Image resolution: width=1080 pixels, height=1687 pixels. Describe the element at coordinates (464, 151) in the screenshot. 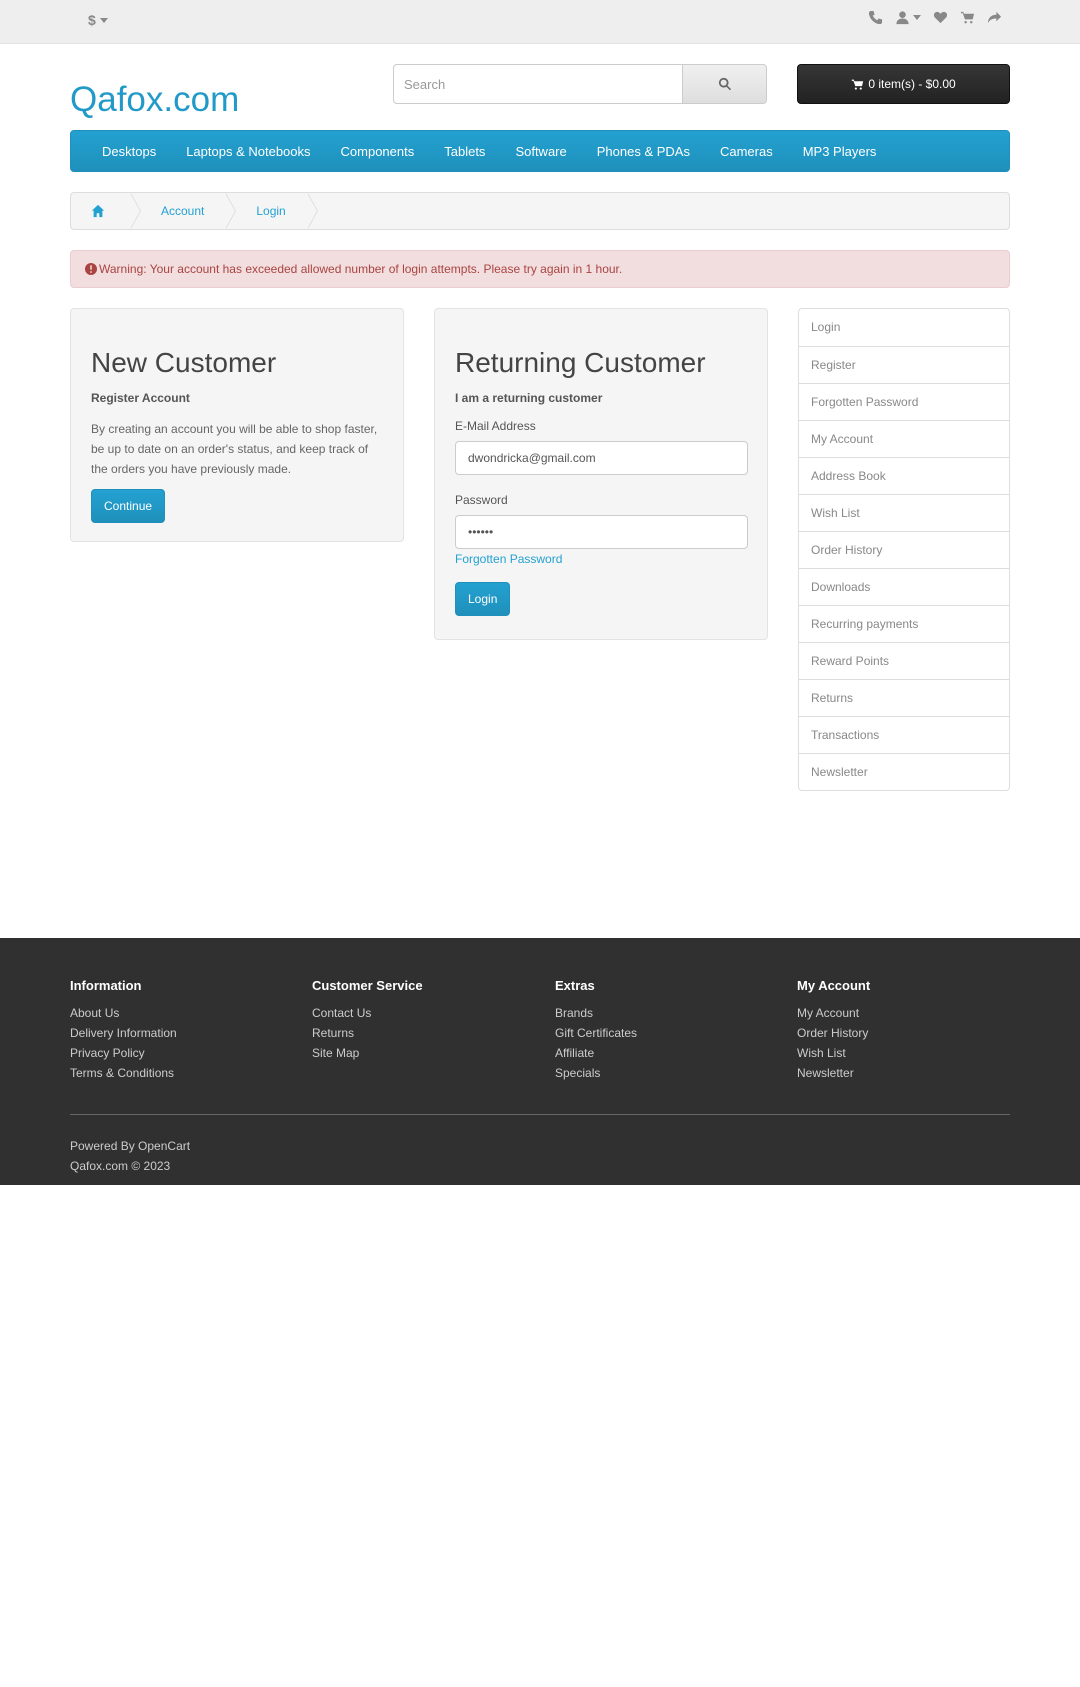

I see `menu-item-tablets: Tablets` at that location.